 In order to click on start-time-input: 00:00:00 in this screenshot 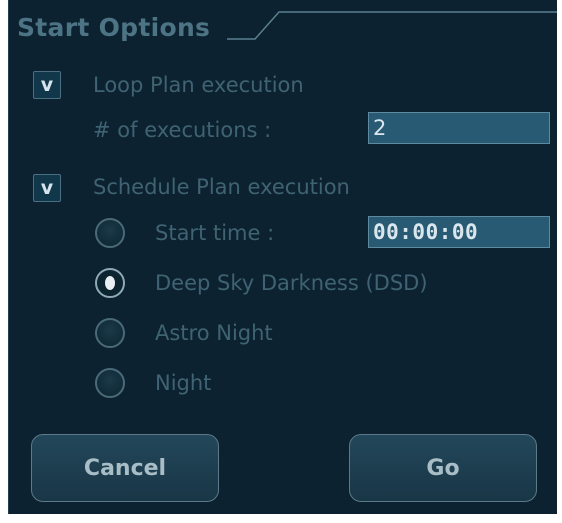, I will do `click(459, 232)`.